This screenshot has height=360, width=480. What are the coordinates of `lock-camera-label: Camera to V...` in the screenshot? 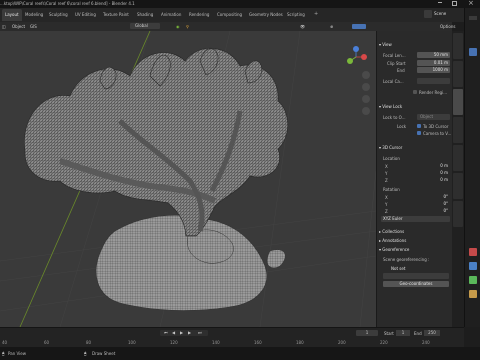 It's located at (437, 133).